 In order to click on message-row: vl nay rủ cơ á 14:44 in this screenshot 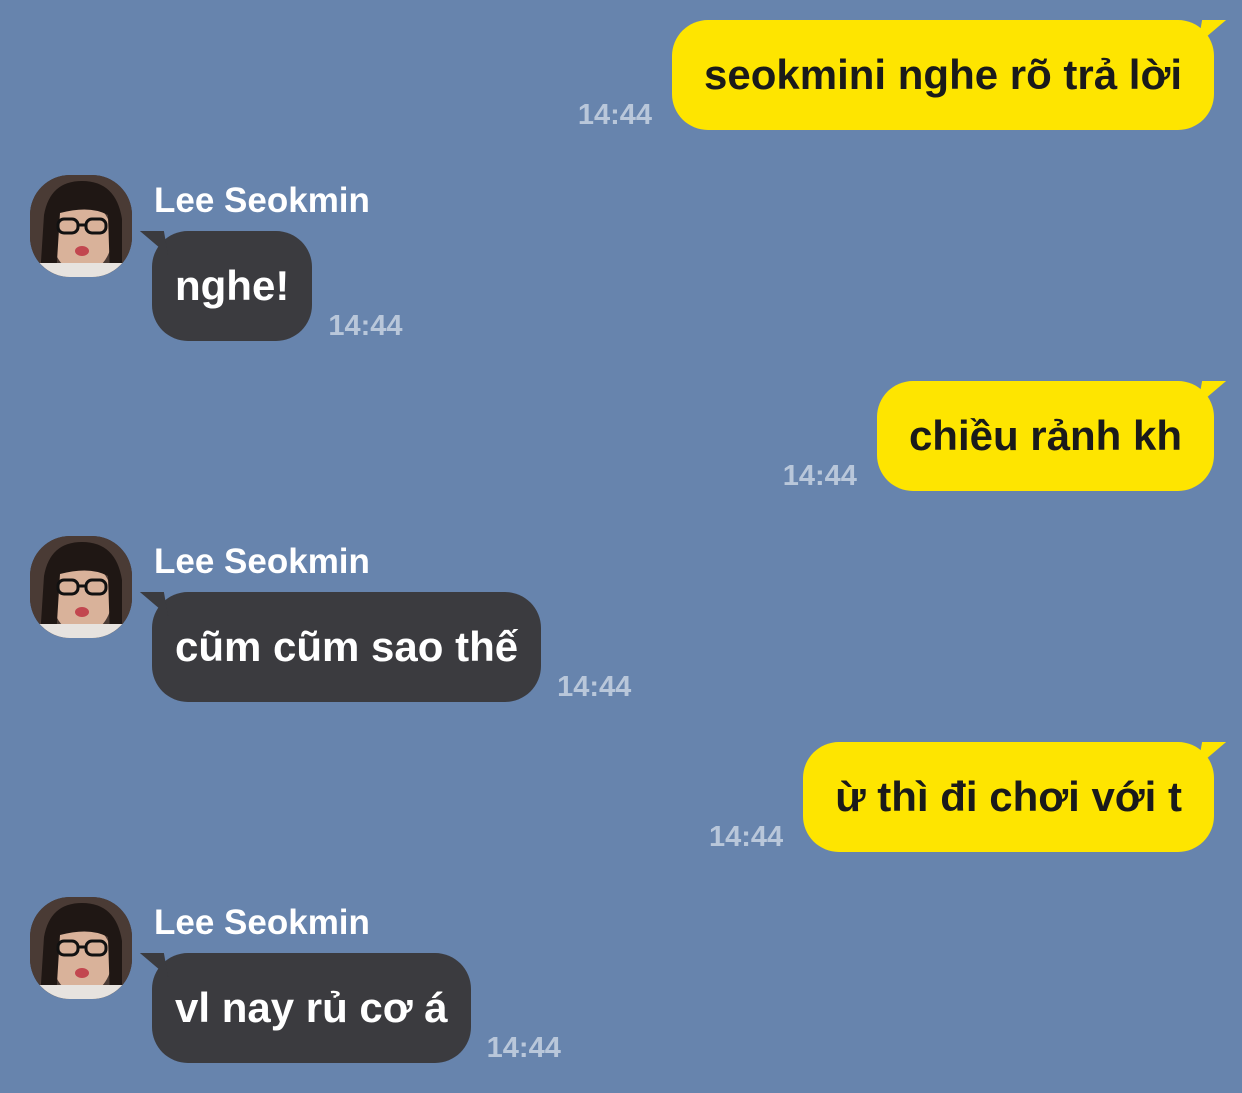, I will do `click(356, 1008)`.